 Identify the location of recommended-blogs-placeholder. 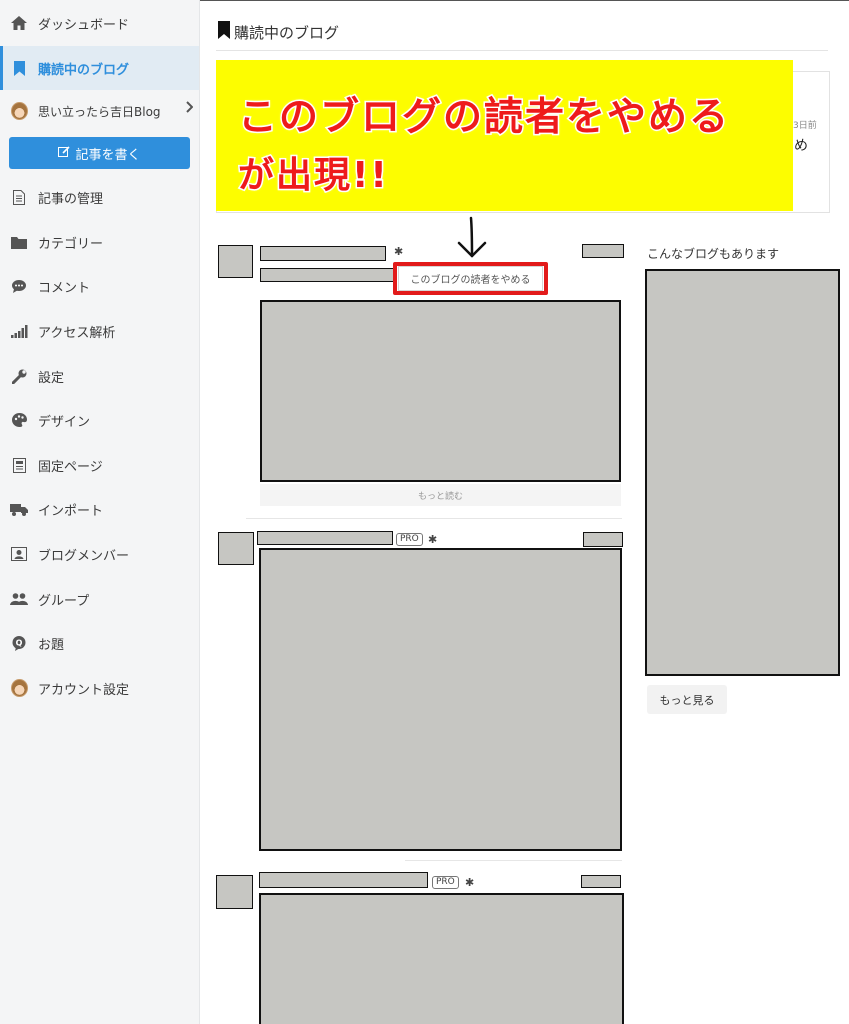
(742, 472).